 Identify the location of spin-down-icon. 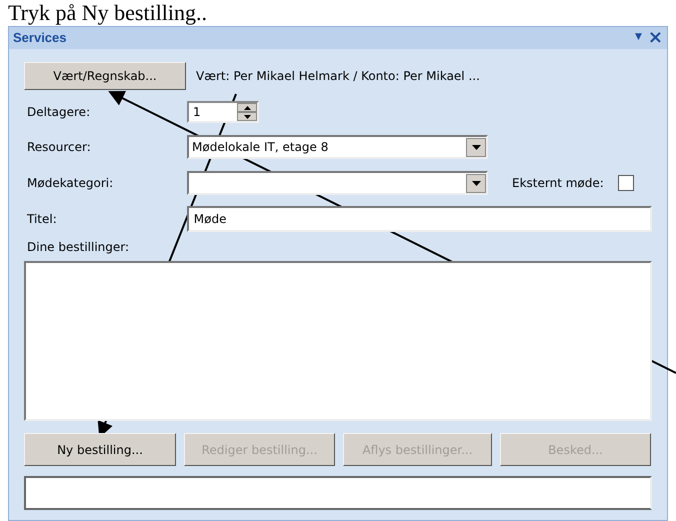
(247, 116).